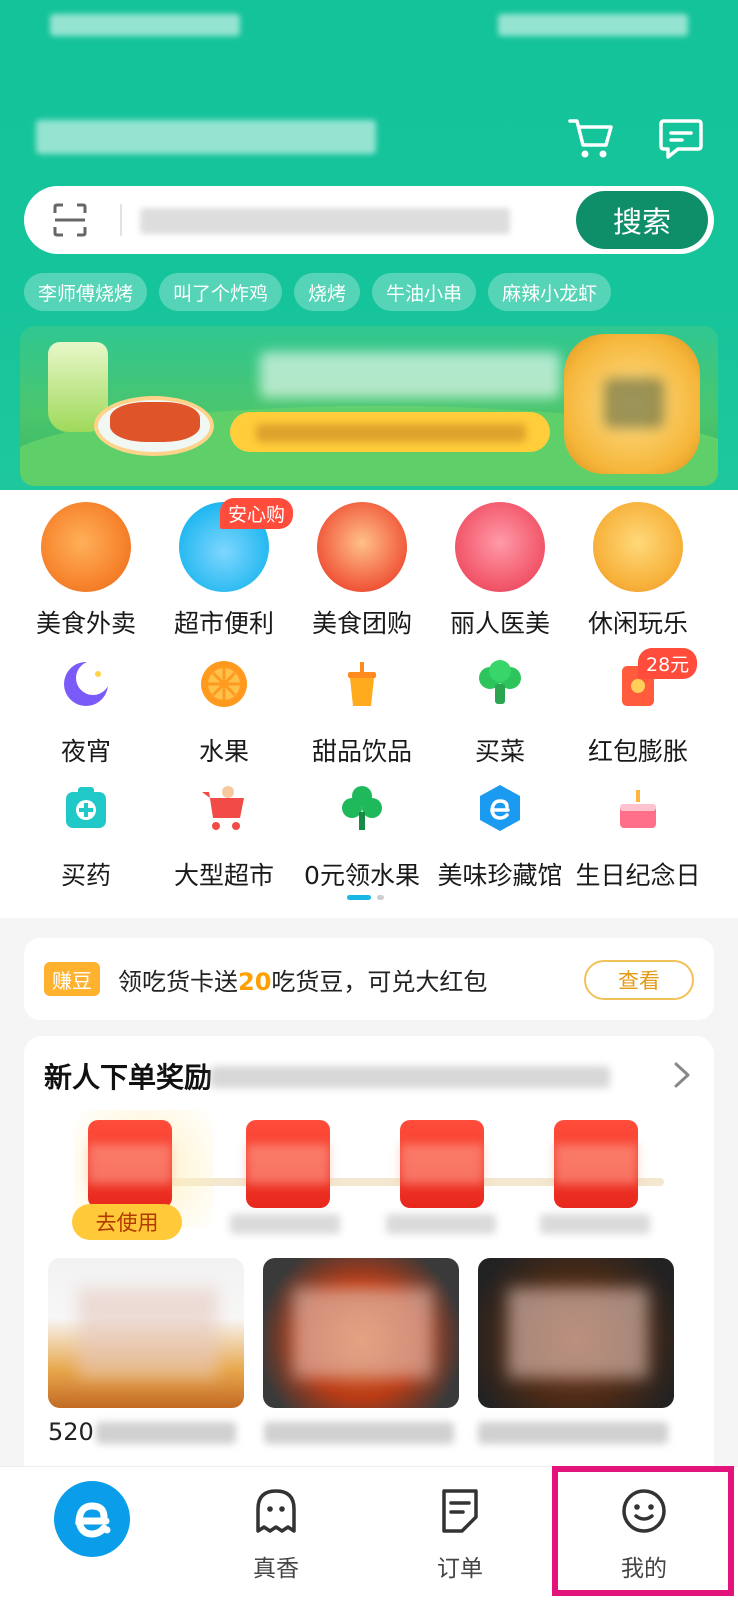 This screenshot has height=1600, width=738. I want to click on status-bar-left-blurred, so click(145, 25).